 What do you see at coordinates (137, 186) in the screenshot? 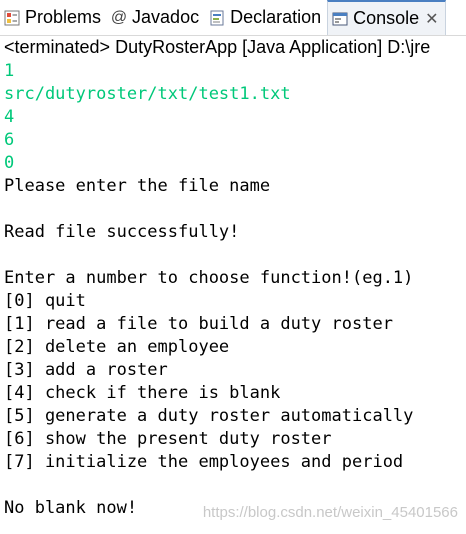
I see `console-output-line: Please enter the file name` at bounding box center [137, 186].